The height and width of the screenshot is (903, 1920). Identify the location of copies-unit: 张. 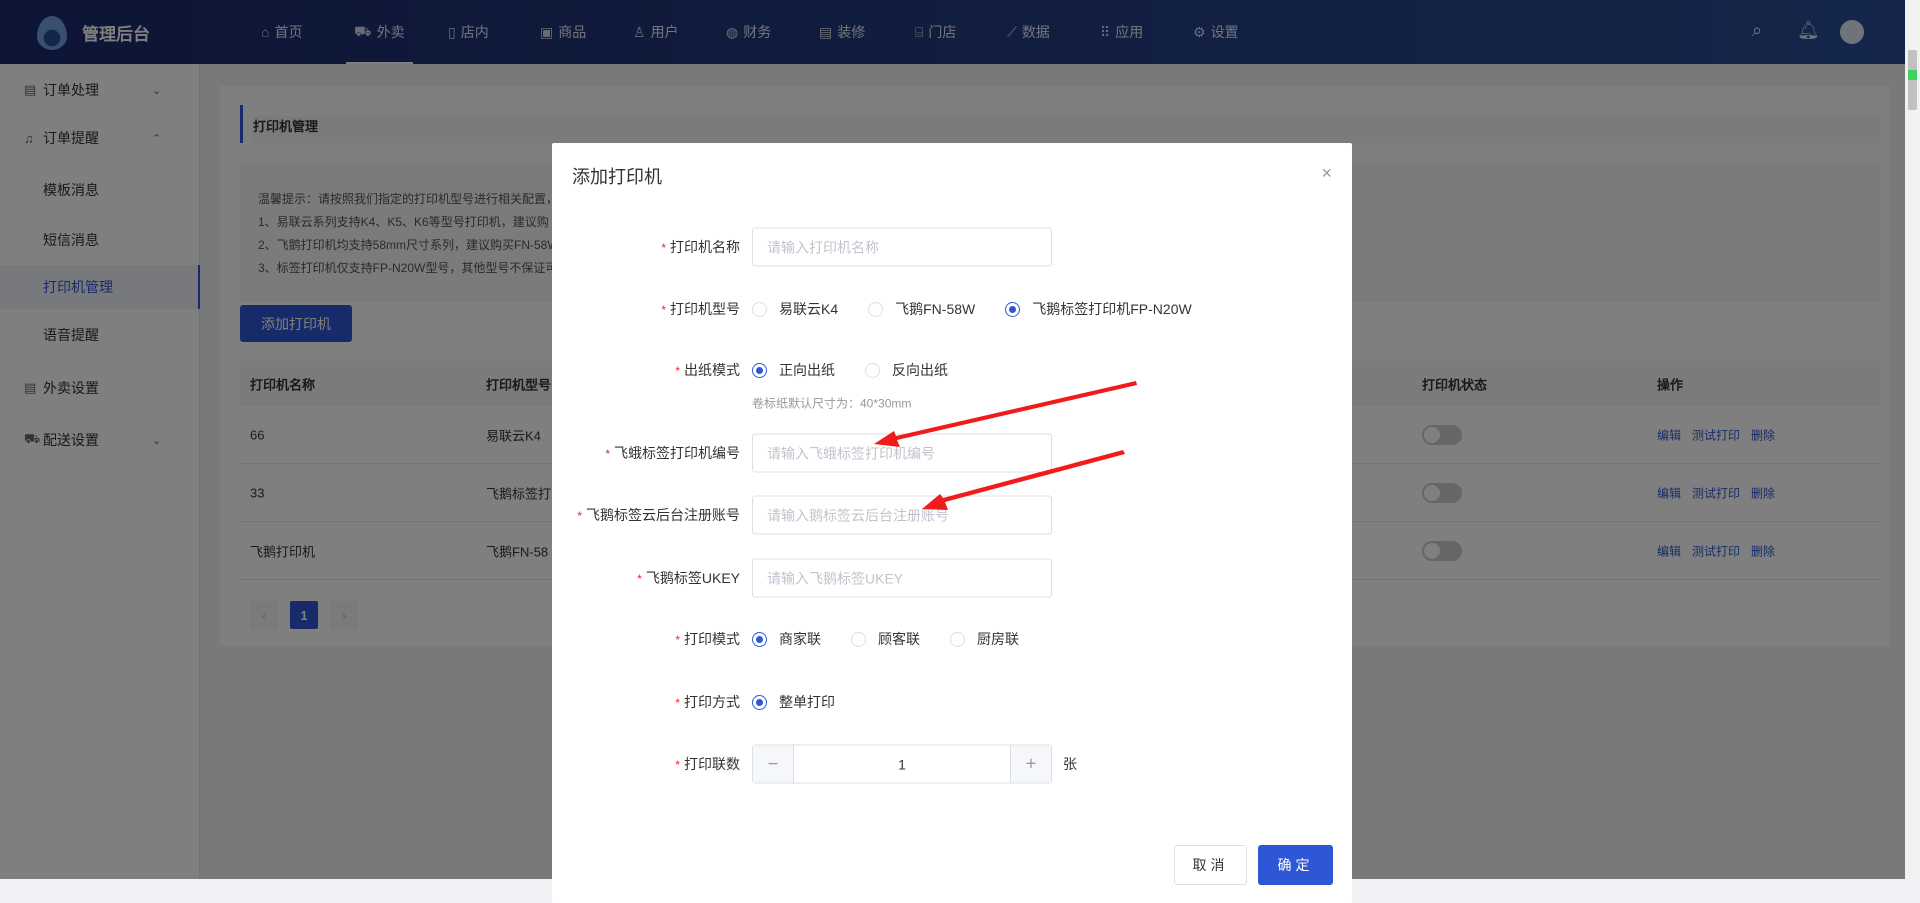
(1070, 764).